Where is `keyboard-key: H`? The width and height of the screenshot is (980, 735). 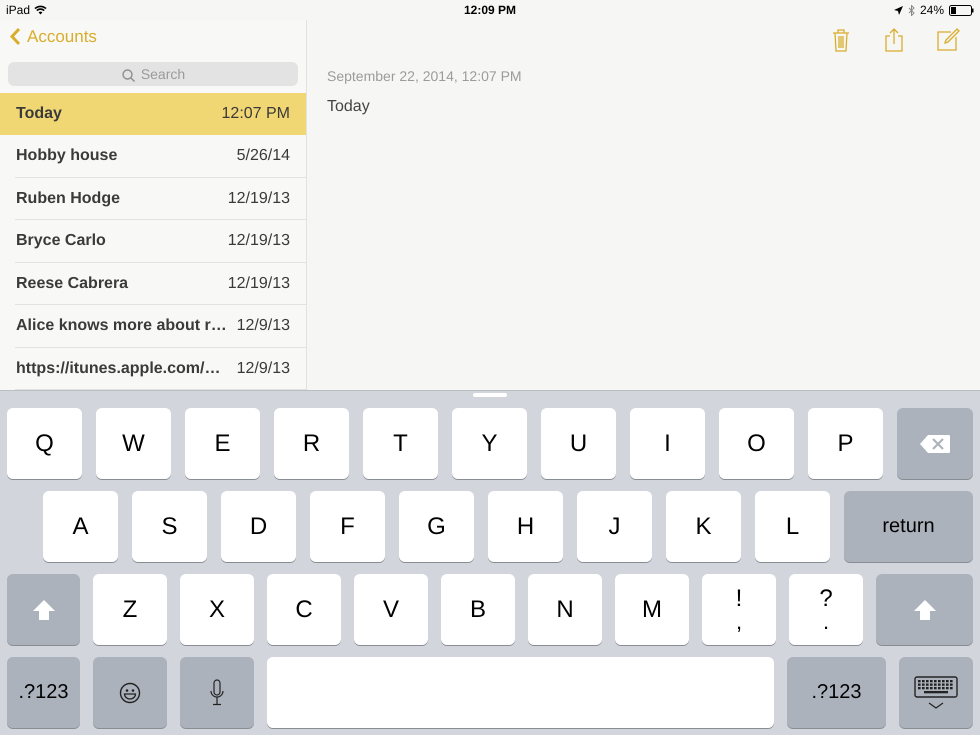 keyboard-key: H is located at coordinates (525, 526).